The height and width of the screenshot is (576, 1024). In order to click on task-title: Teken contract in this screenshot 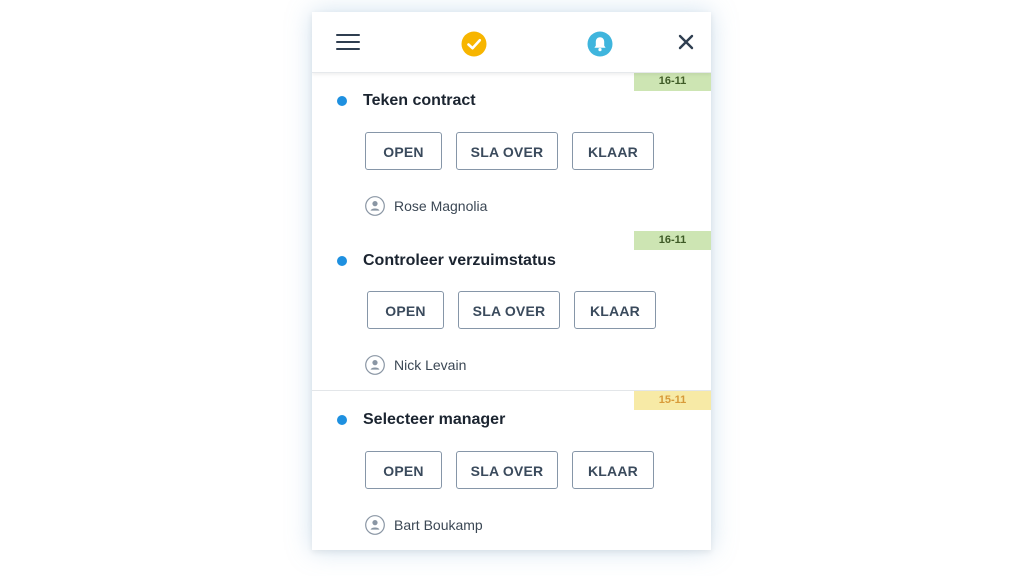, I will do `click(419, 100)`.